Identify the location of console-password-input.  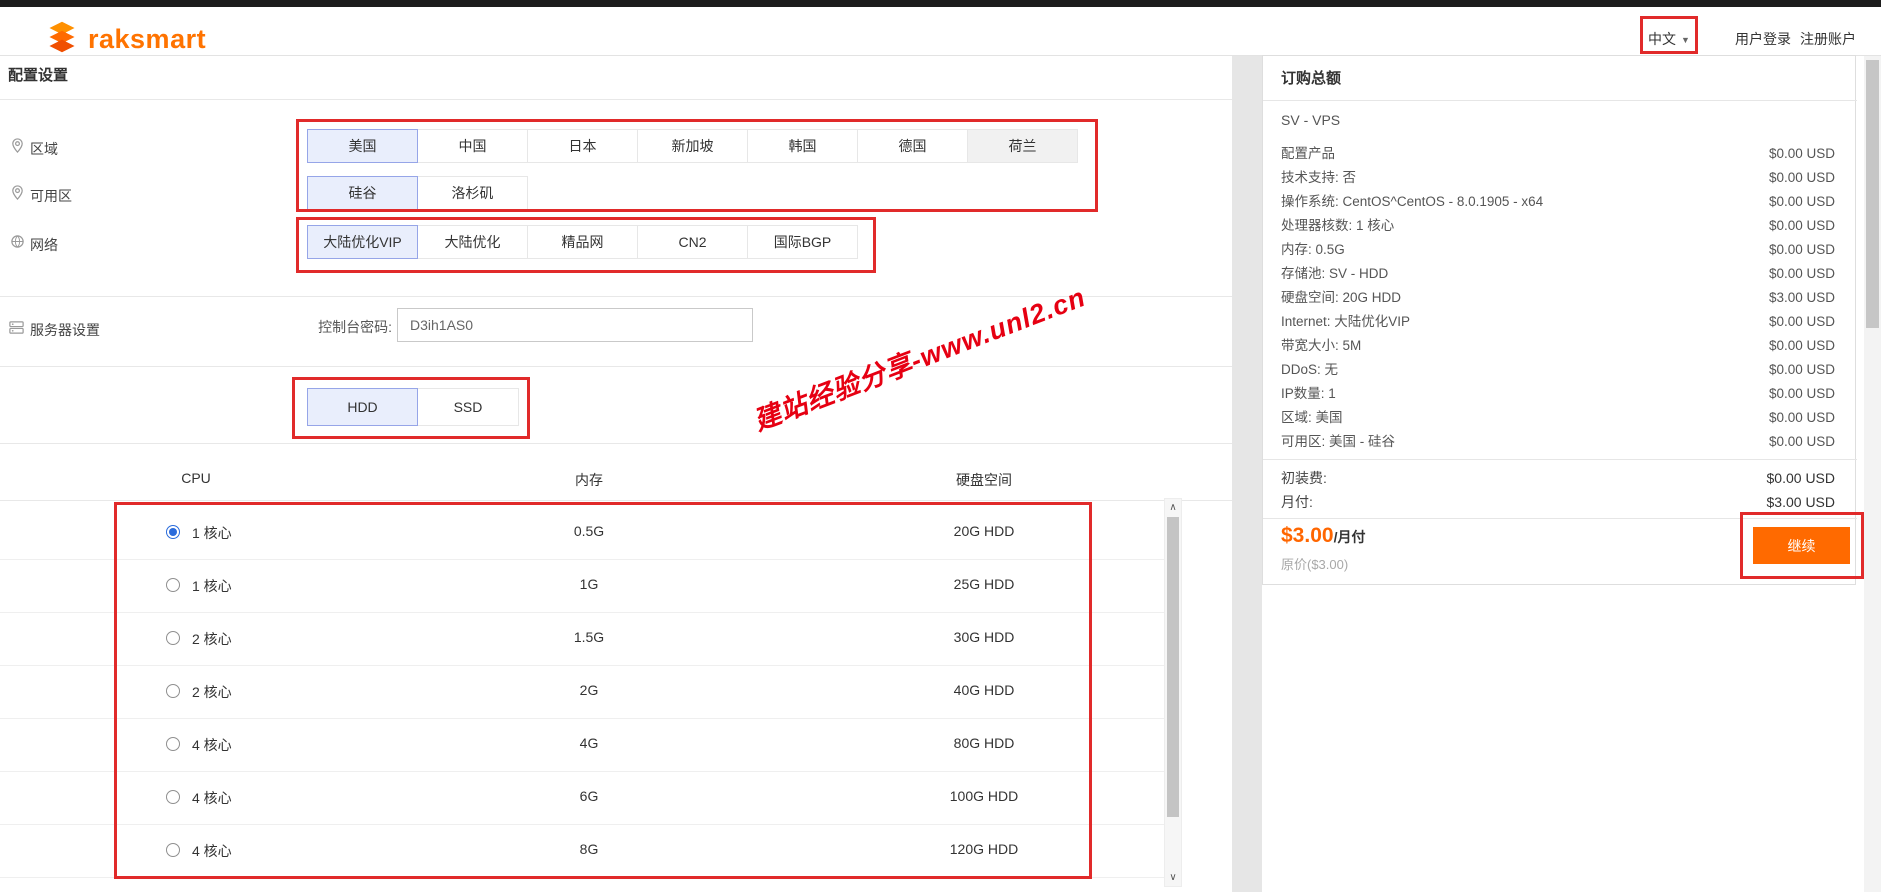
(575, 325).